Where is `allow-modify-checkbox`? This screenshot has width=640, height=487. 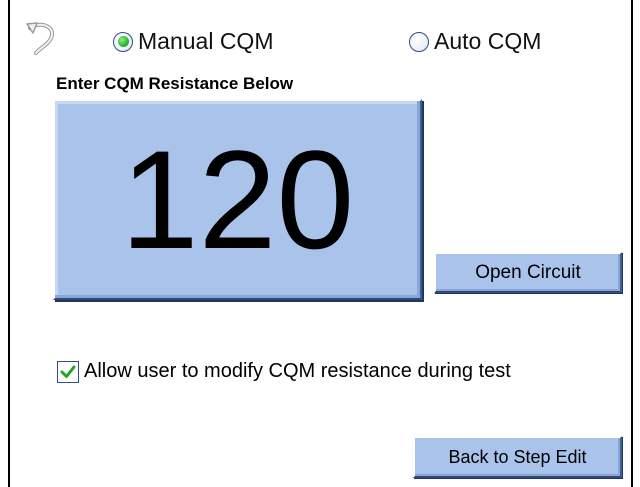 allow-modify-checkbox is located at coordinates (68, 371).